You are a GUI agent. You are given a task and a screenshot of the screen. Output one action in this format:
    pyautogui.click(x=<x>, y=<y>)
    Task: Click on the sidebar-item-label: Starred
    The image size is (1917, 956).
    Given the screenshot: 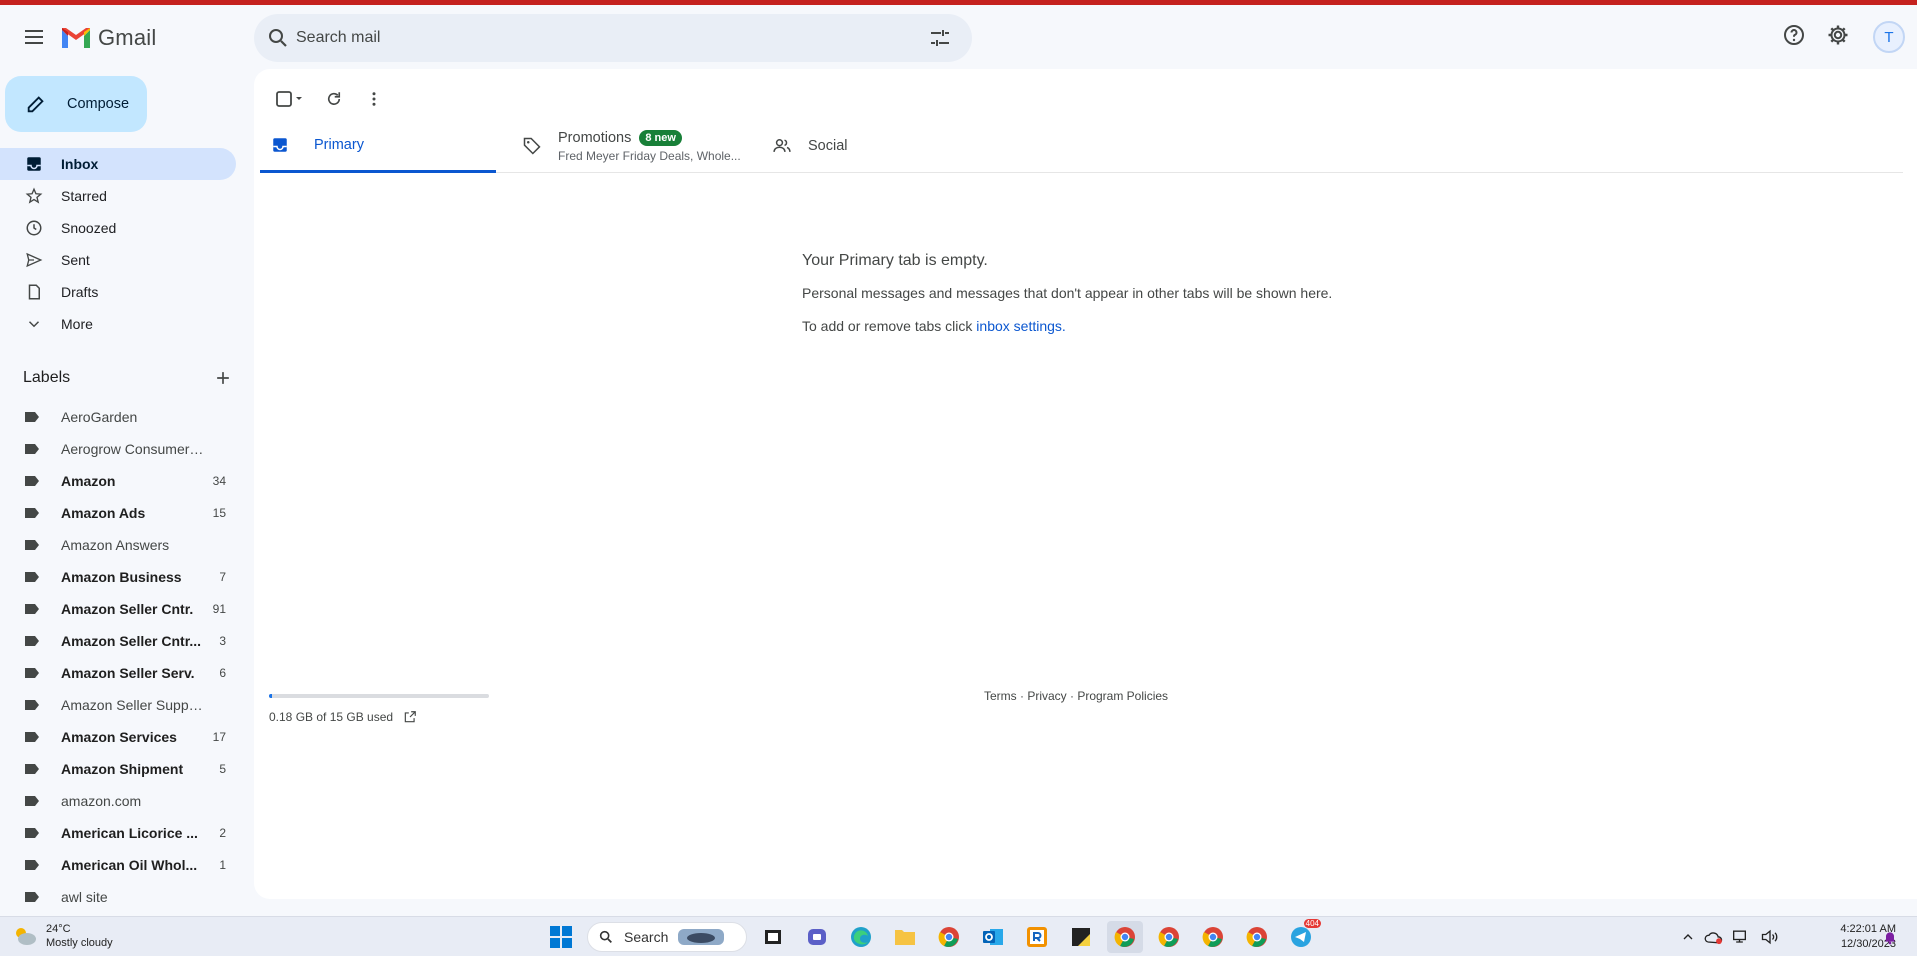 What is the action you would take?
    pyautogui.click(x=84, y=196)
    